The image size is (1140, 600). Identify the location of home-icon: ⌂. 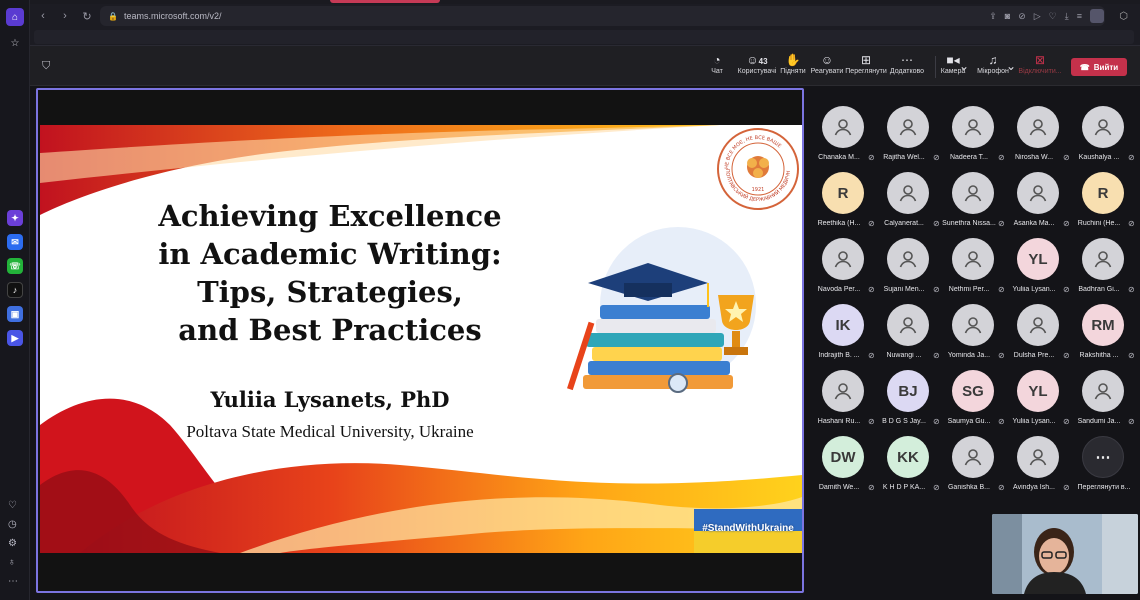
(15, 17).